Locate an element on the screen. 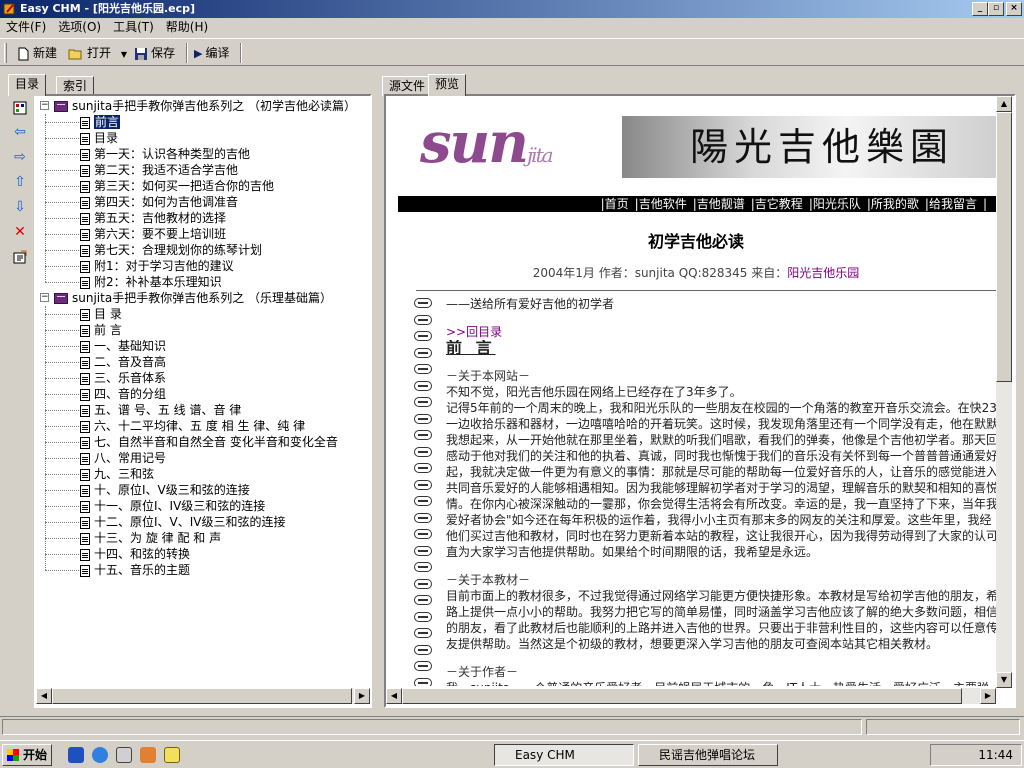  tab-toc: 目录 is located at coordinates (27, 85).